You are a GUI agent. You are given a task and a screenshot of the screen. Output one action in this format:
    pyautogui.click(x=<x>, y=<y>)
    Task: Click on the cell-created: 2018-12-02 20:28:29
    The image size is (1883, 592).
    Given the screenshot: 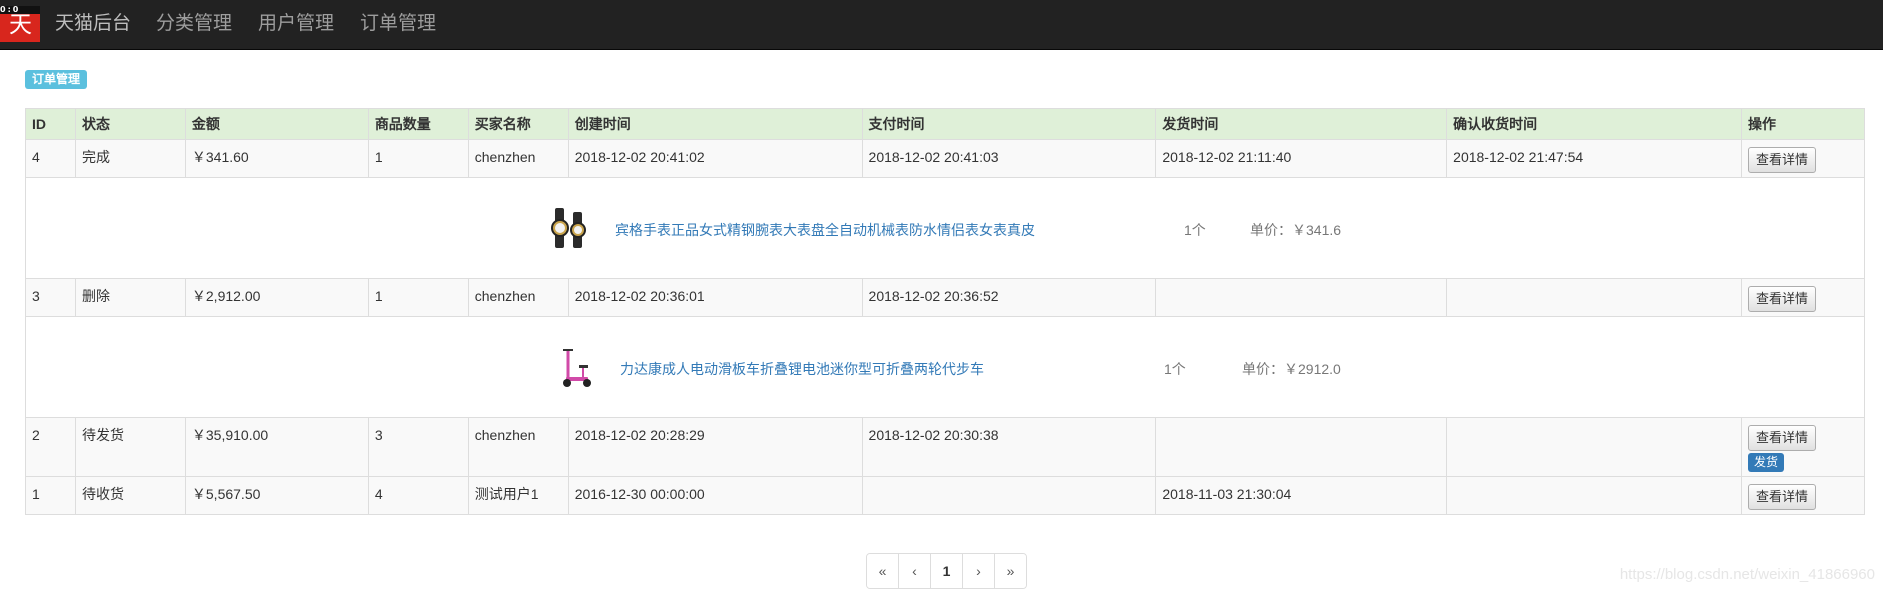 What is the action you would take?
    pyautogui.click(x=715, y=447)
    